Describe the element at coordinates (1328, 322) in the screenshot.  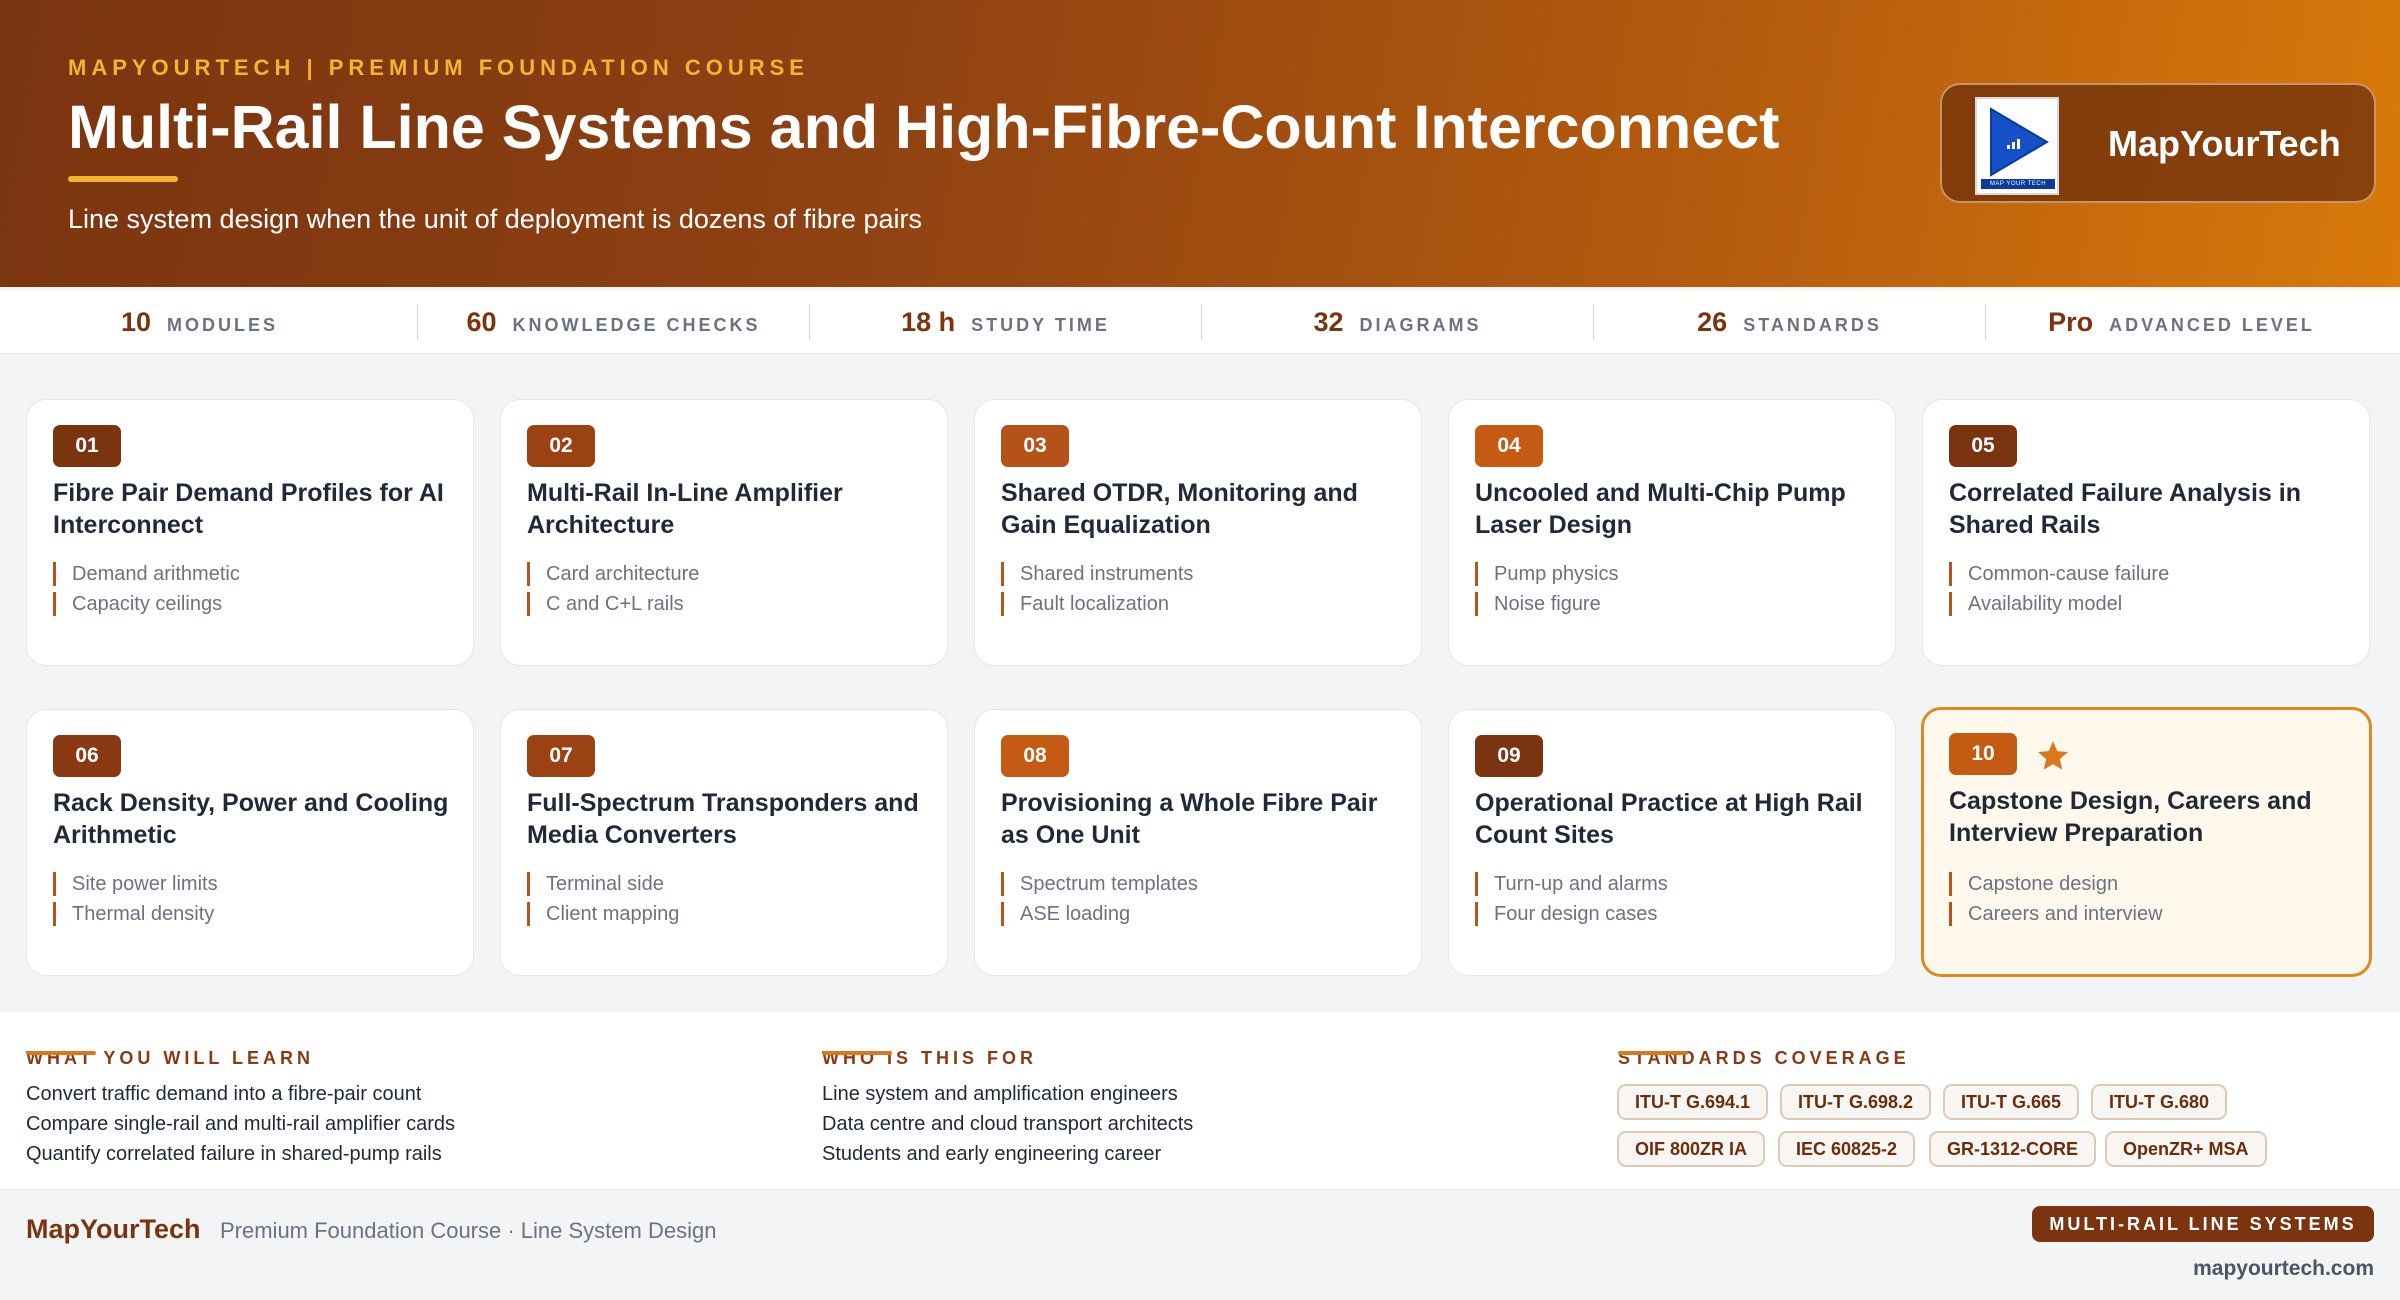
I see `stat-value: 32` at that location.